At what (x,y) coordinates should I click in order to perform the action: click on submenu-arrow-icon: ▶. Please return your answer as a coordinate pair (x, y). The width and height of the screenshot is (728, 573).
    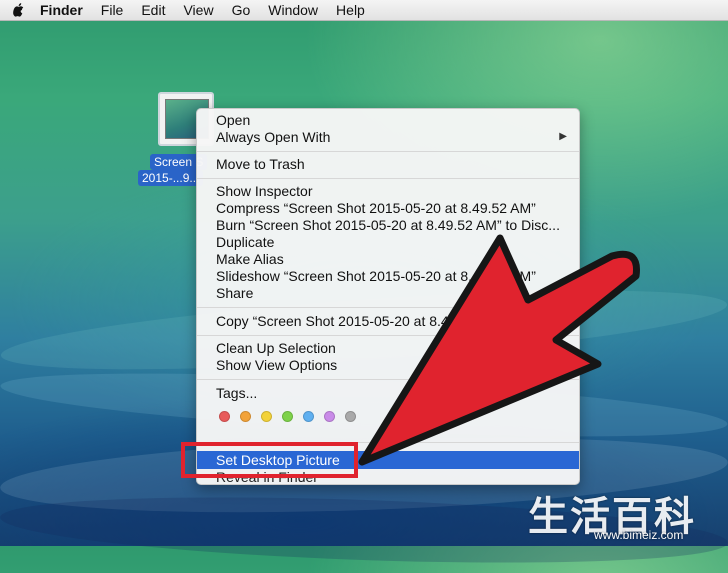
    Looking at the image, I should click on (563, 136).